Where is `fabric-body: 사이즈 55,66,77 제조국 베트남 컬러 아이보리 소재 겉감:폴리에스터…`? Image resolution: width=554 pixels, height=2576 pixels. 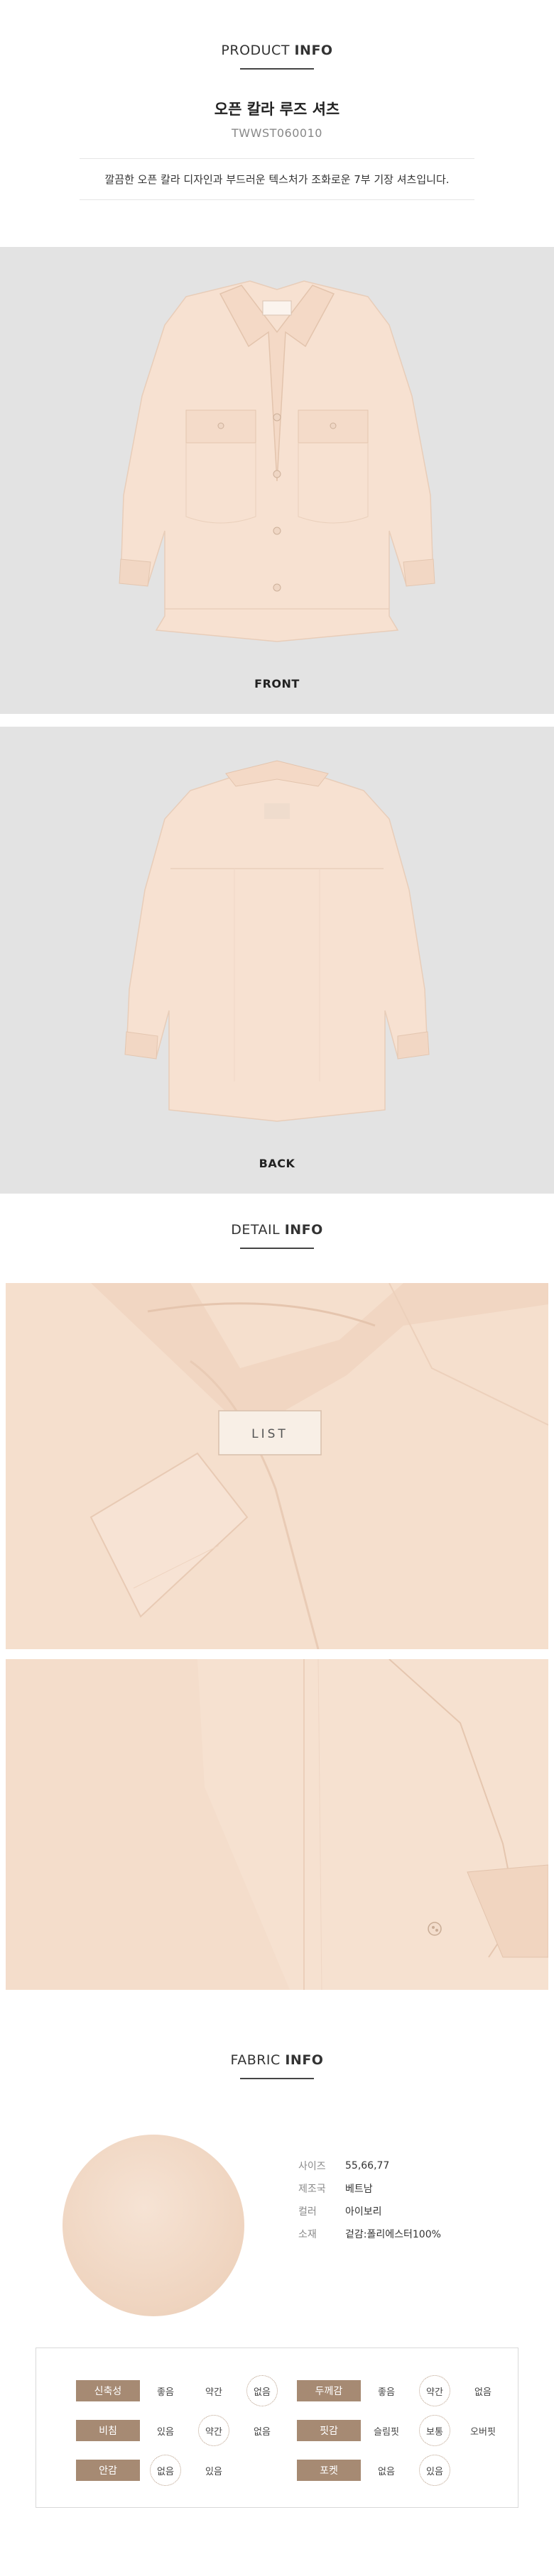
fabric-body: 사이즈 55,66,77 제조국 베트남 컬러 아이보리 소재 겉감:폴리에스터… is located at coordinates (277, 2211).